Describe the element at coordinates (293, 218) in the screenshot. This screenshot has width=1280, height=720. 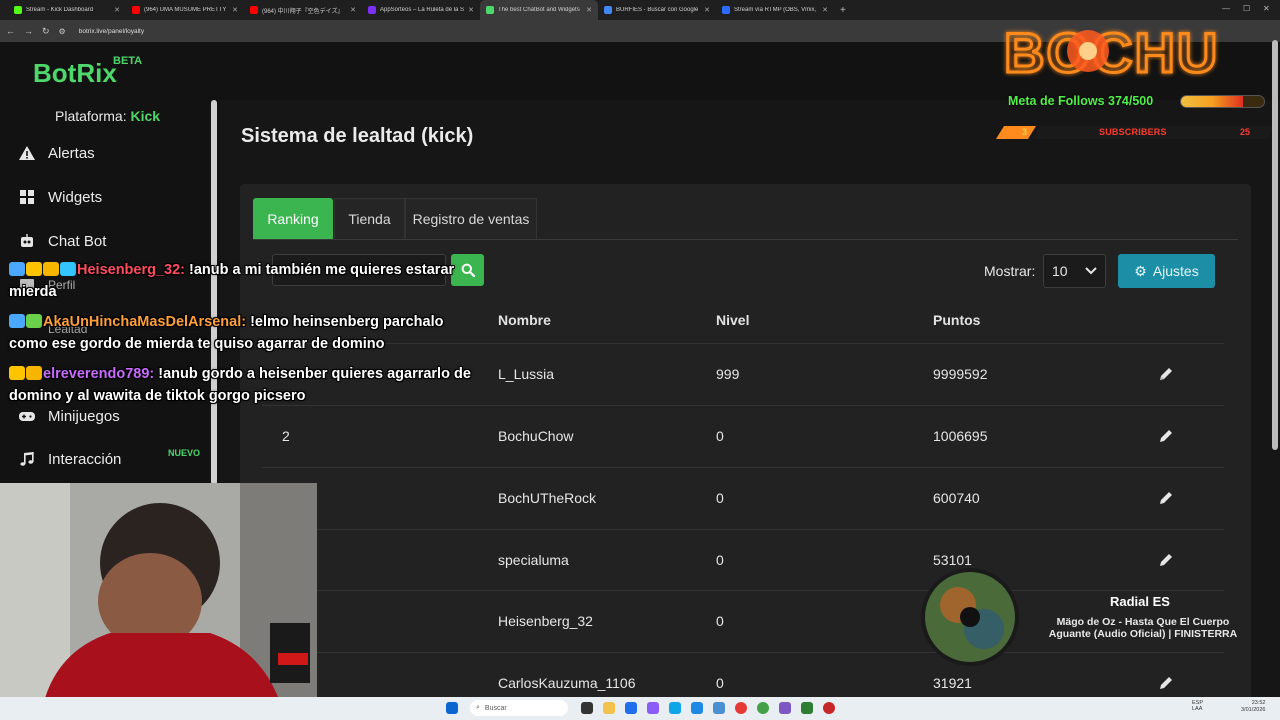
I see `tab-ranking: Ranking` at that location.